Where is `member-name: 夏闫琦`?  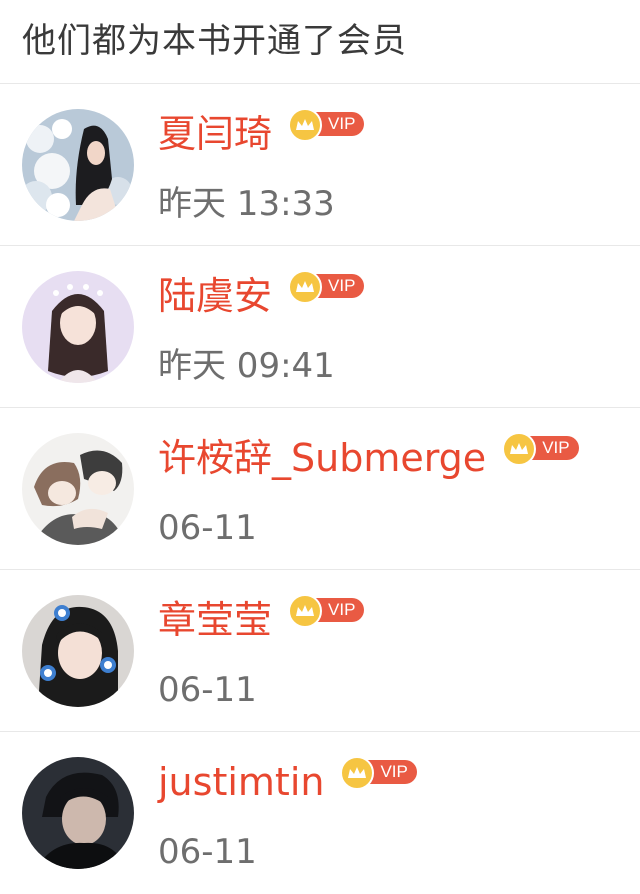
member-name: 夏闫琦 is located at coordinates (215, 134).